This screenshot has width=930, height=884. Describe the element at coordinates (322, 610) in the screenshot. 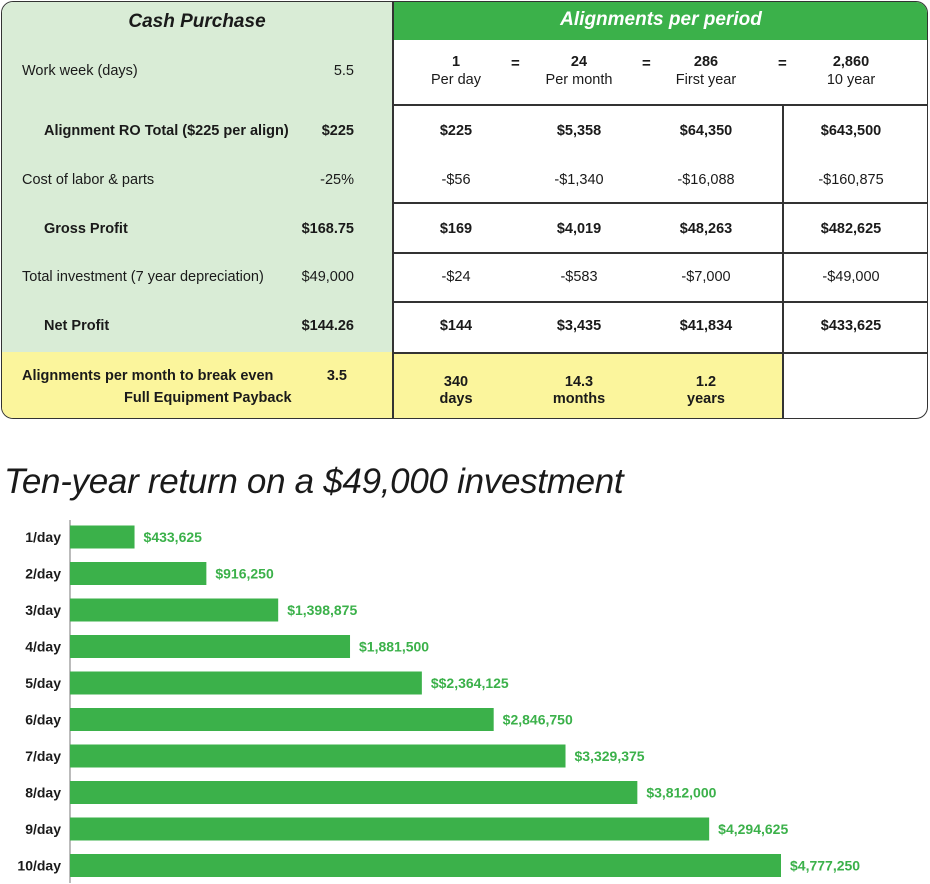

I see `data-label: $1,398,875` at that location.